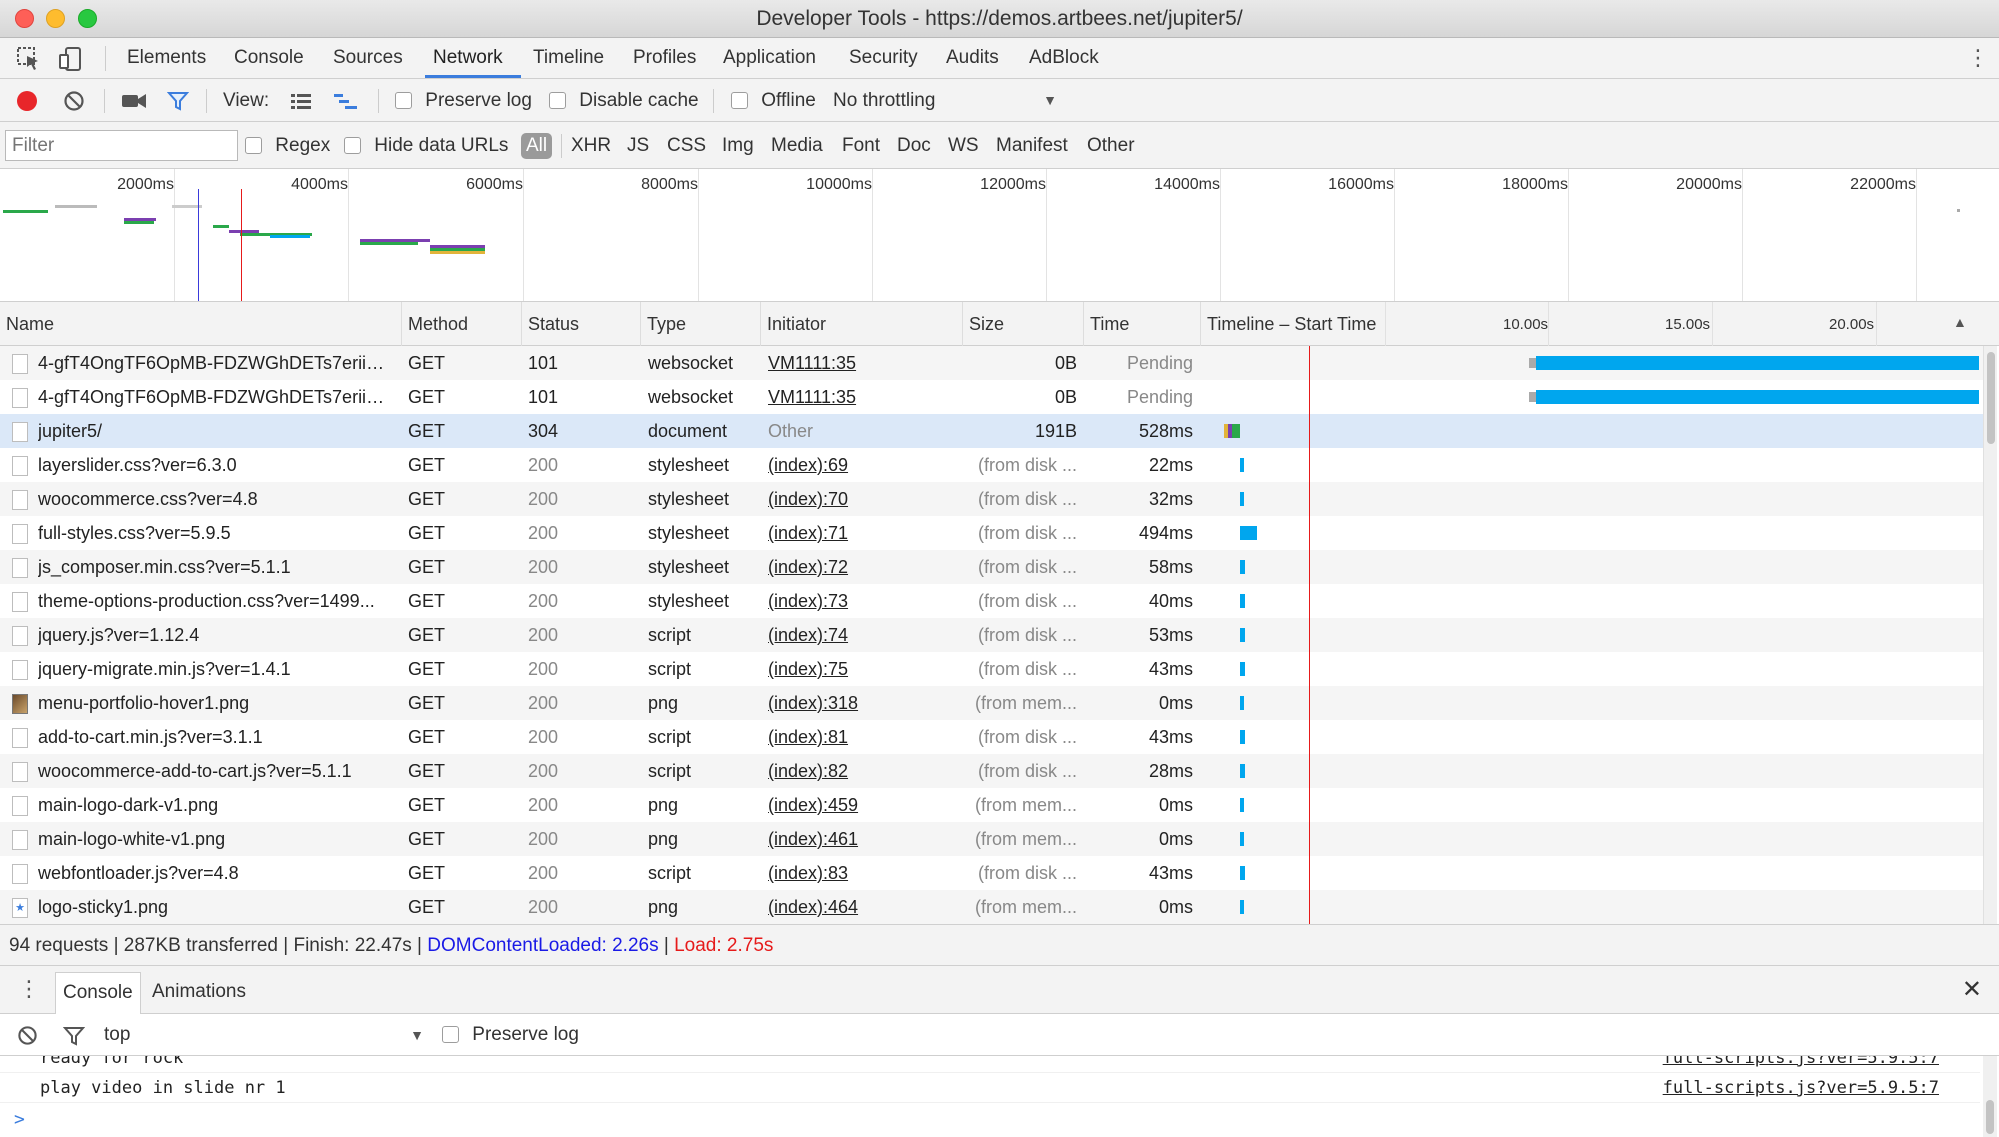 The image size is (1999, 1137). Describe the element at coordinates (450, 1034) in the screenshot. I see `console-preserve-log-checkbox` at that location.